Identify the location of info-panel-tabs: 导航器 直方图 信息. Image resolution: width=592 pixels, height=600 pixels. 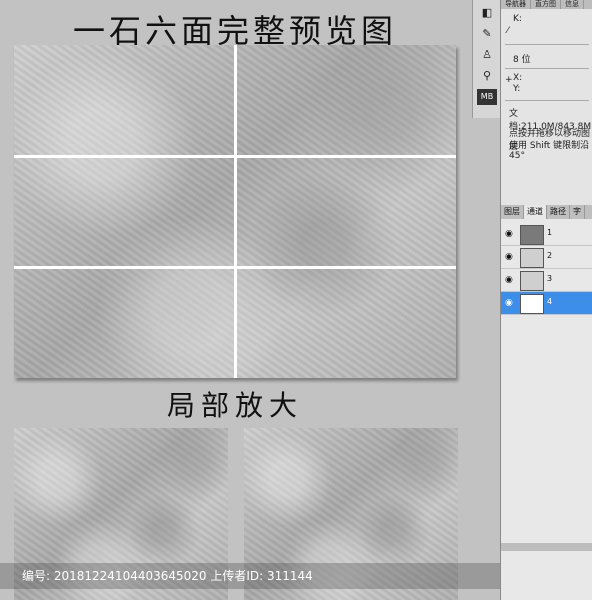
(546, 4).